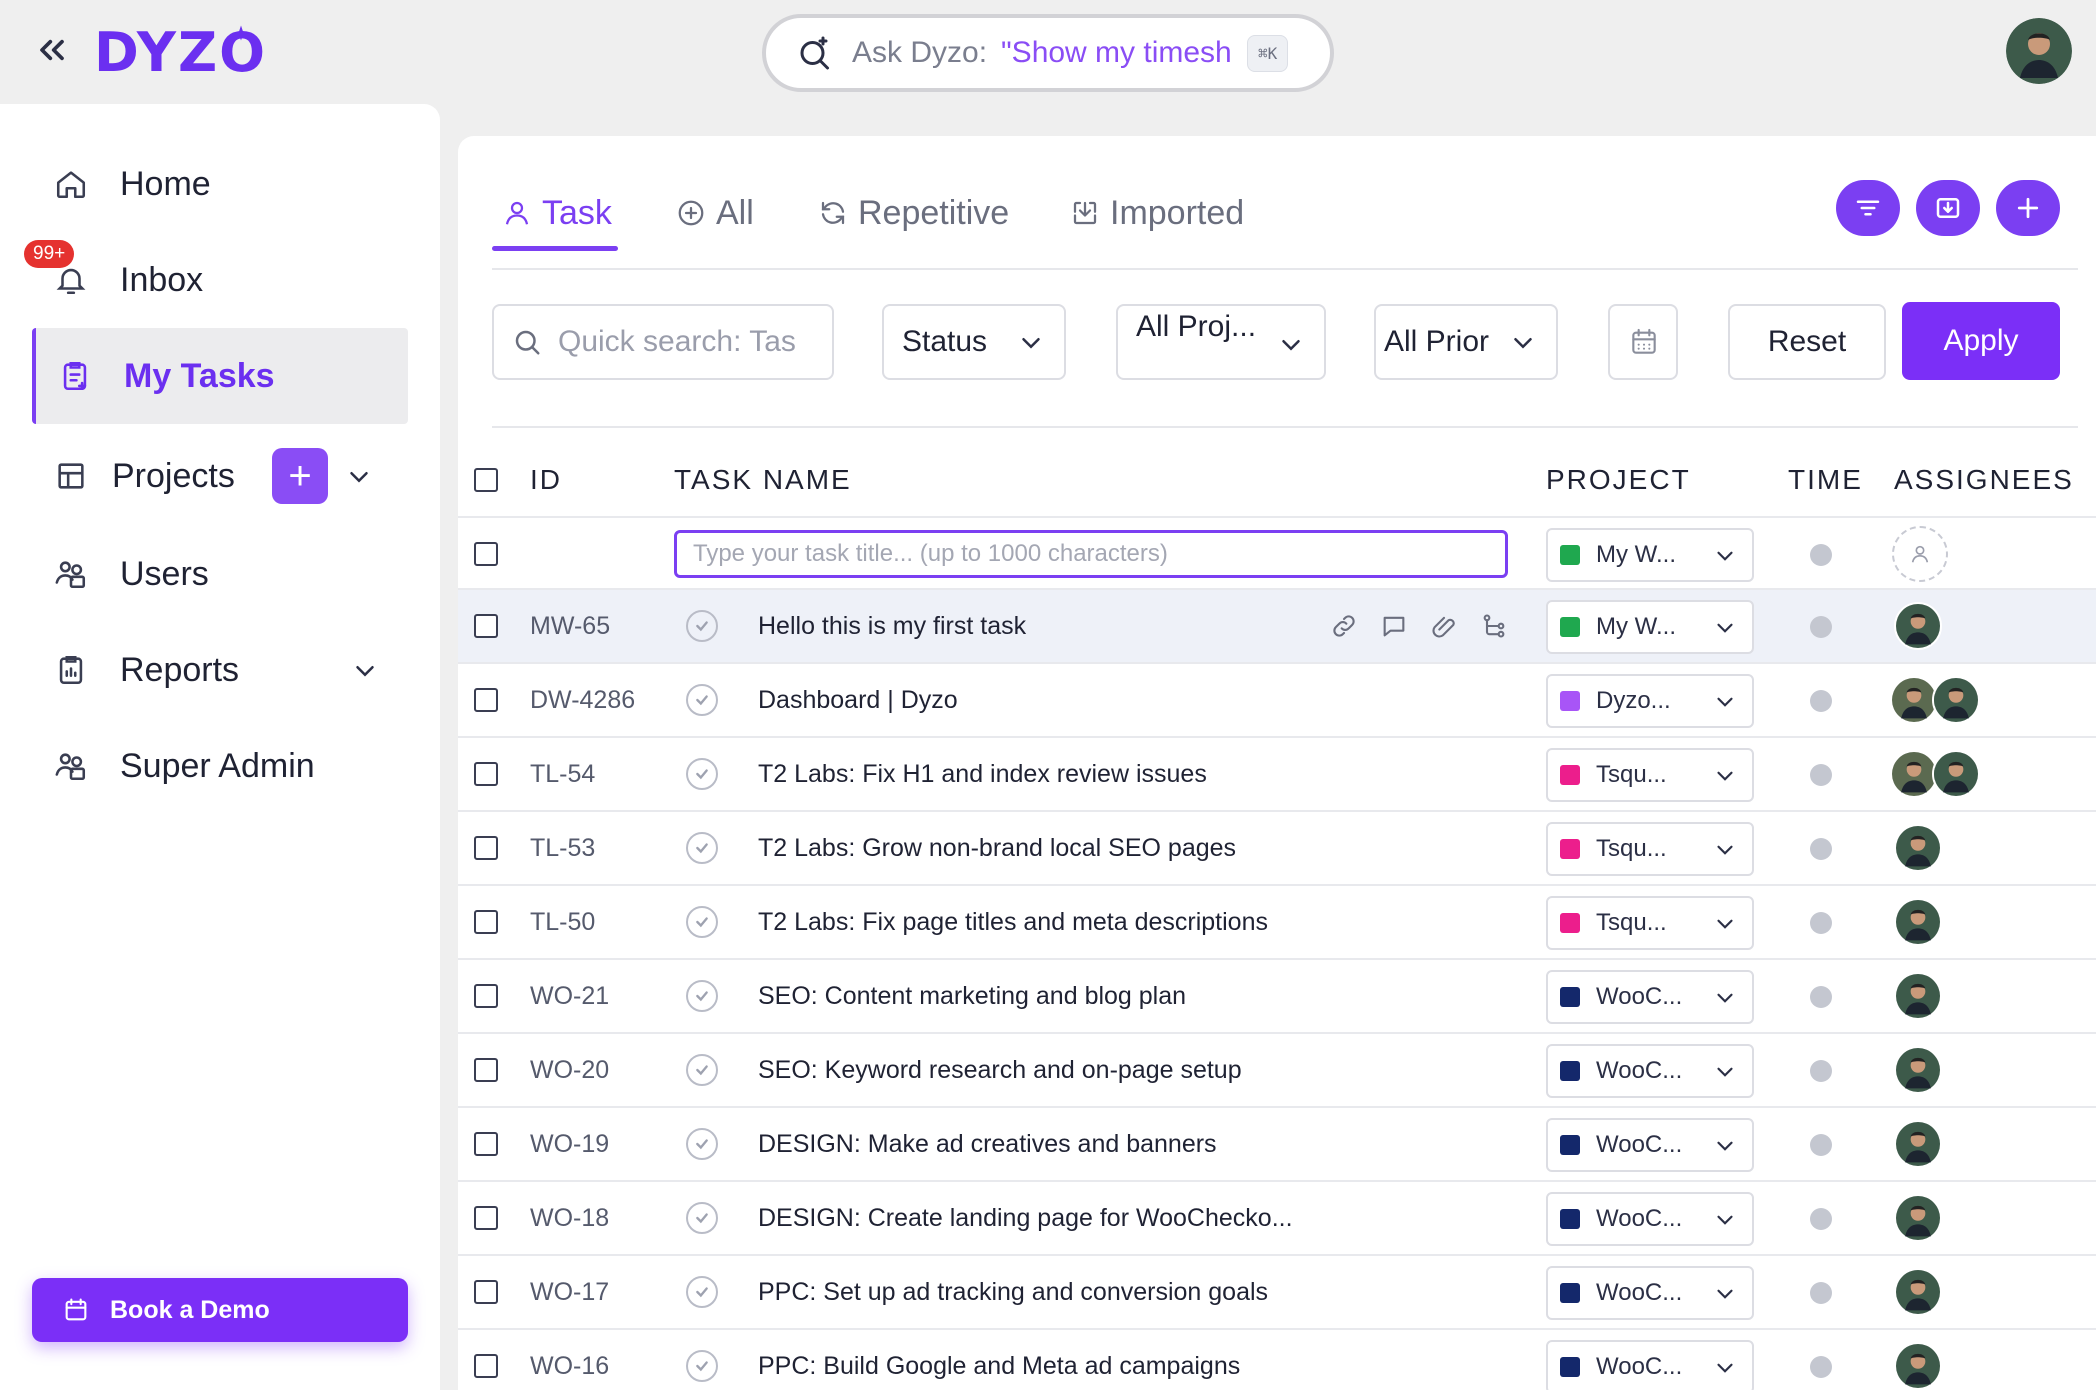 Image resolution: width=2096 pixels, height=1390 pixels. Describe the element at coordinates (1948, 208) in the screenshot. I see `import-button` at that location.